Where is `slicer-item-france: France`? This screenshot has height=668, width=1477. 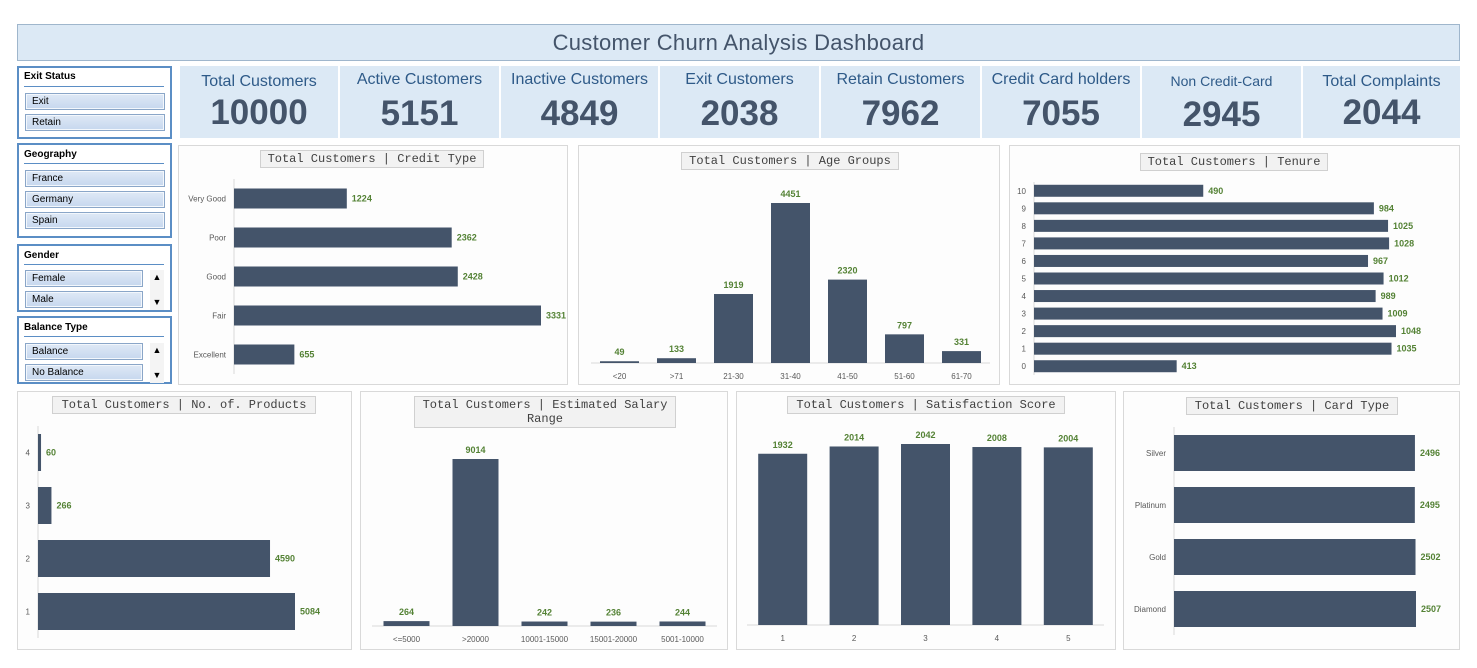 slicer-item-france: France is located at coordinates (95, 178).